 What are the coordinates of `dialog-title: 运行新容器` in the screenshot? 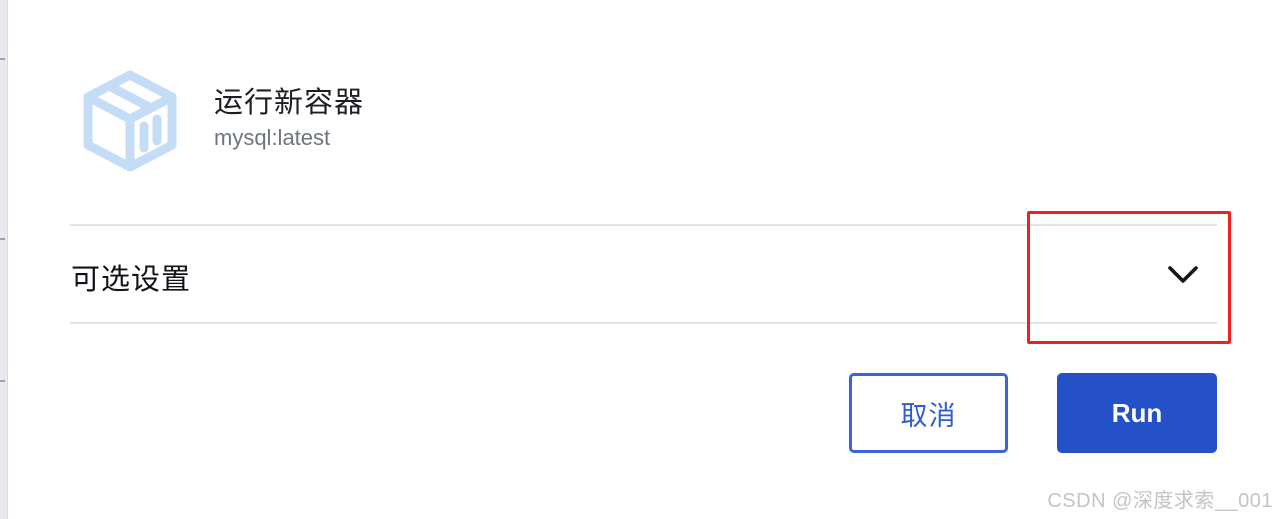 It's located at (289, 102).